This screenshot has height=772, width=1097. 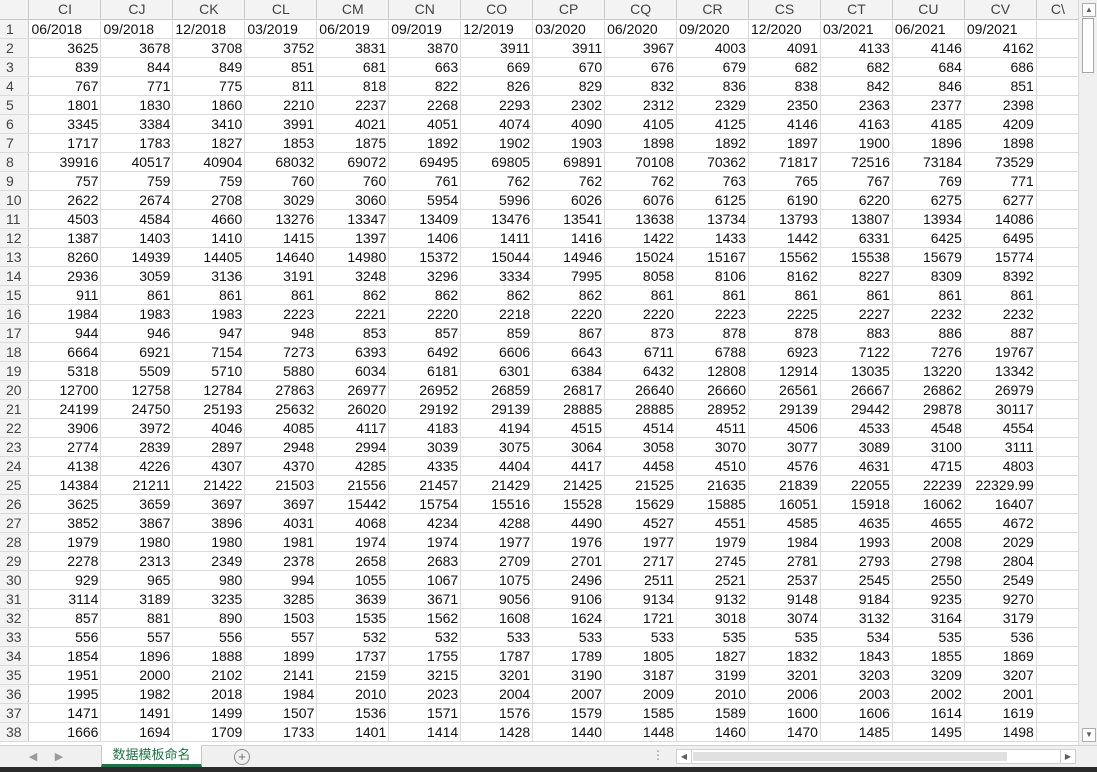 What do you see at coordinates (137, 181) in the screenshot?
I see `cell-cj9: 759` at bounding box center [137, 181].